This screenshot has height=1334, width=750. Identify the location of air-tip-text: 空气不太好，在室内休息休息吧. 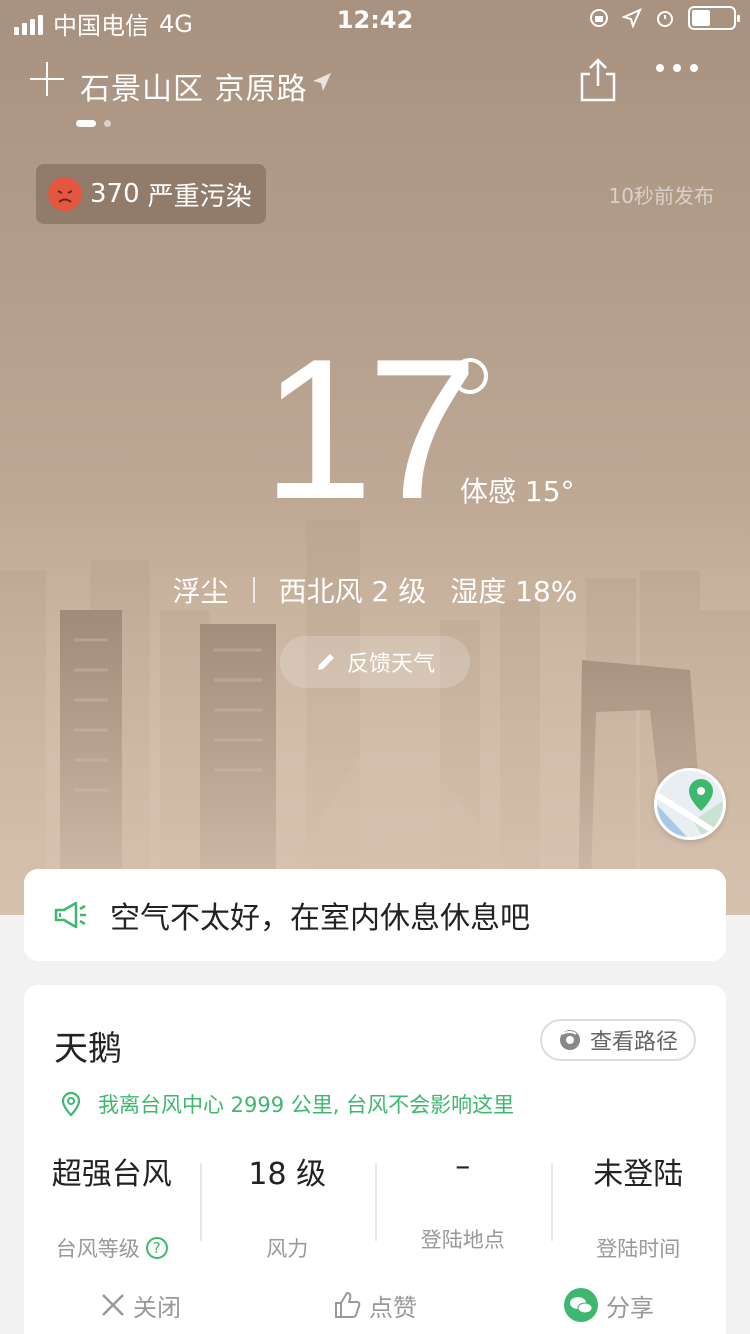
(320, 918).